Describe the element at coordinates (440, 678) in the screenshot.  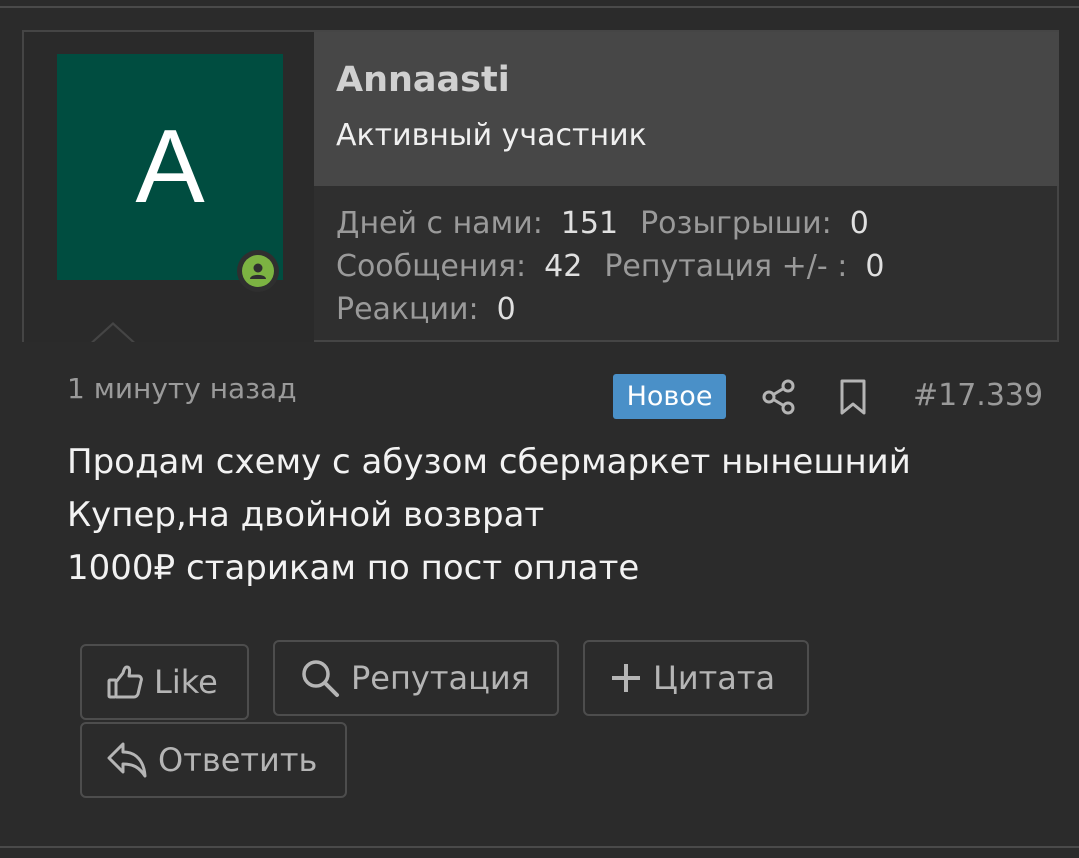
I see `reputation-label: Репутация` at that location.